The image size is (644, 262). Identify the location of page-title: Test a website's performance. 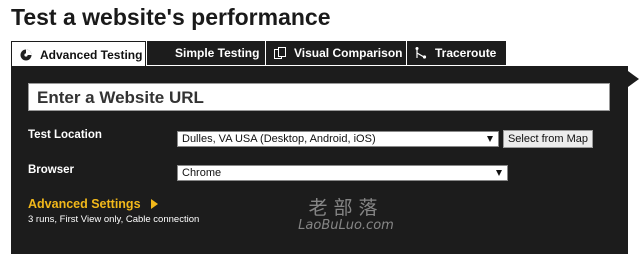
(171, 17).